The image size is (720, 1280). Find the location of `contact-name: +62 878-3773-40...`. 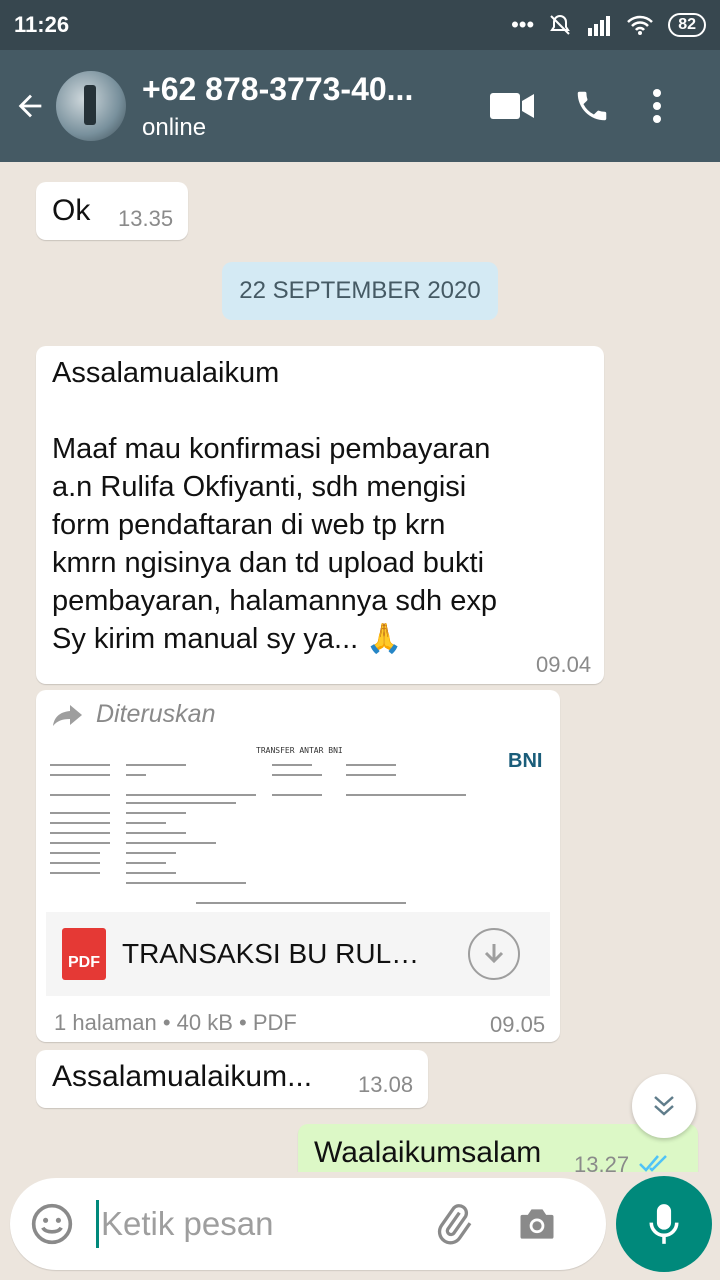

contact-name: +62 878-3773-40... is located at coordinates (278, 88).